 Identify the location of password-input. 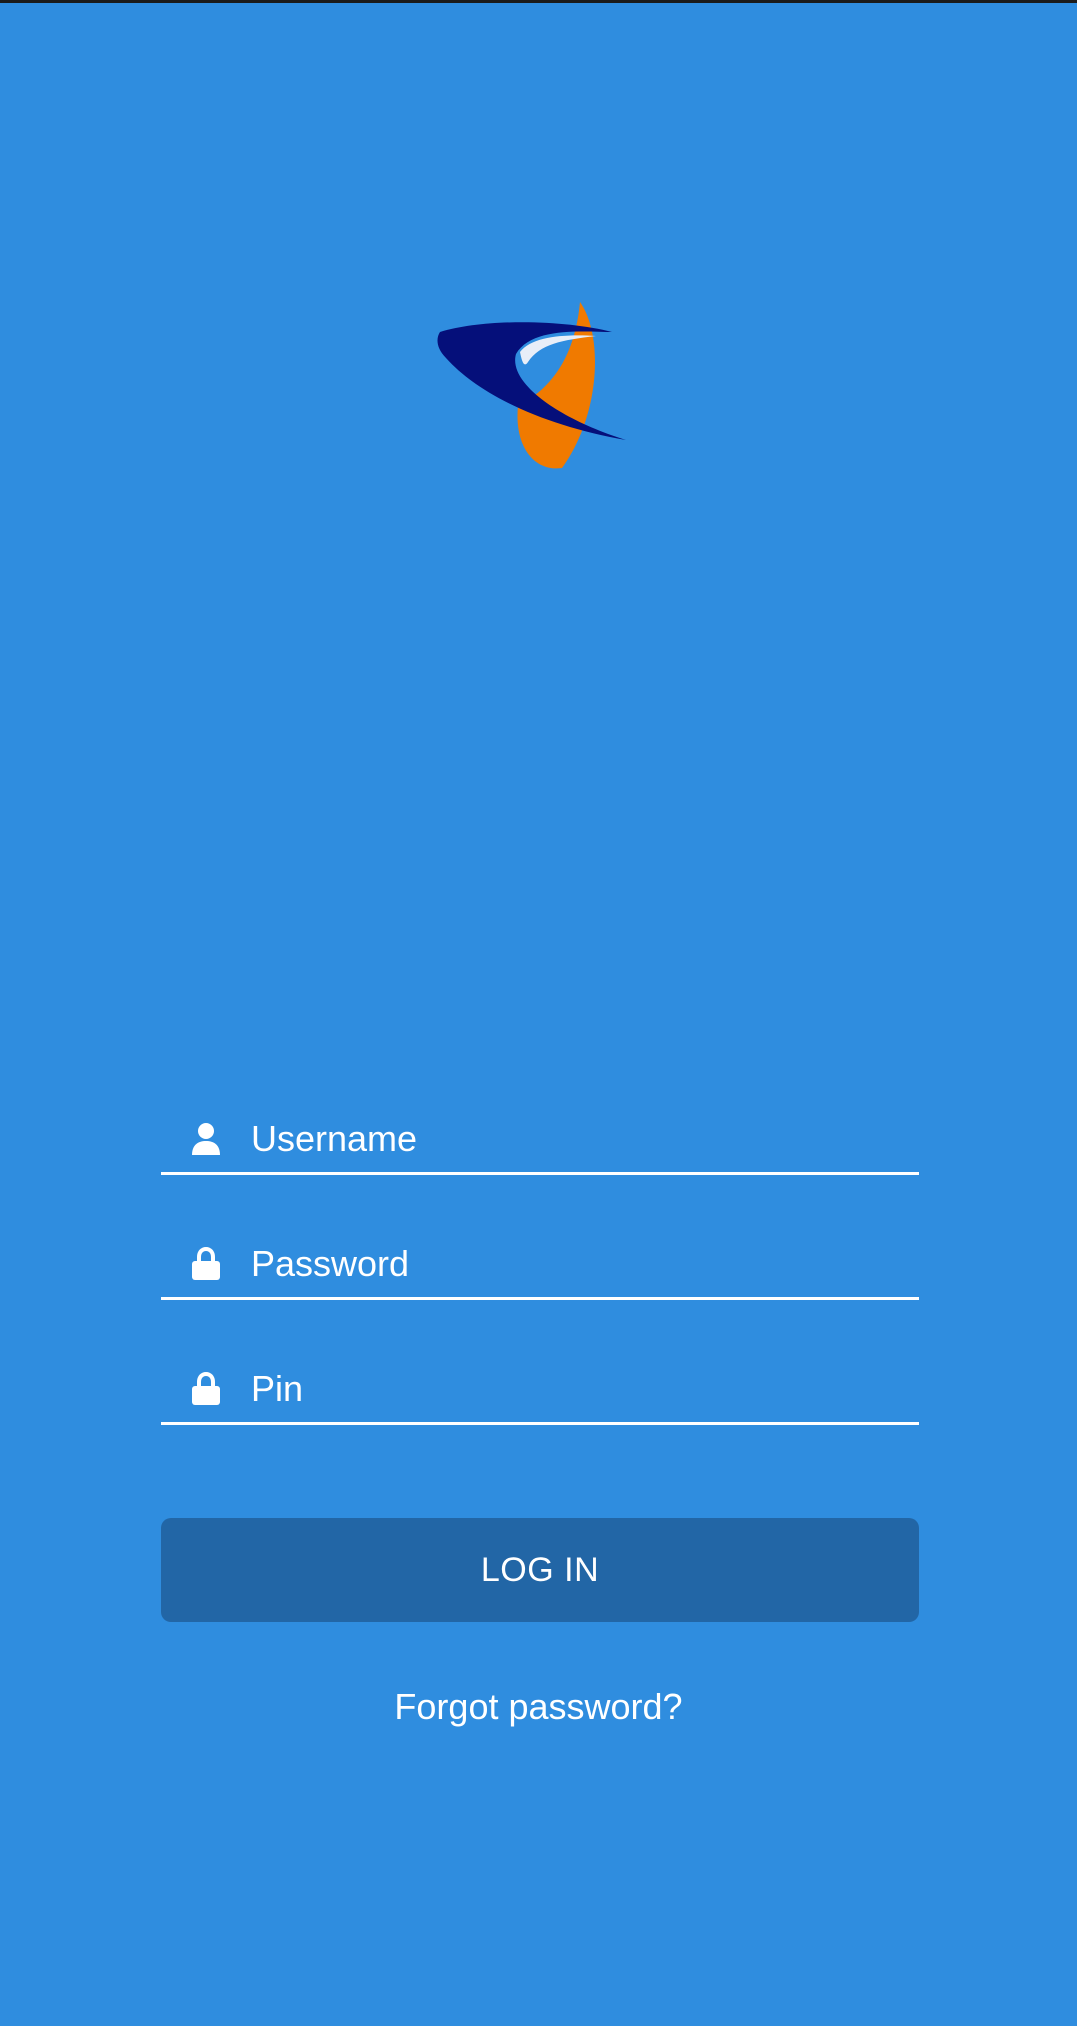
(571, 1264).